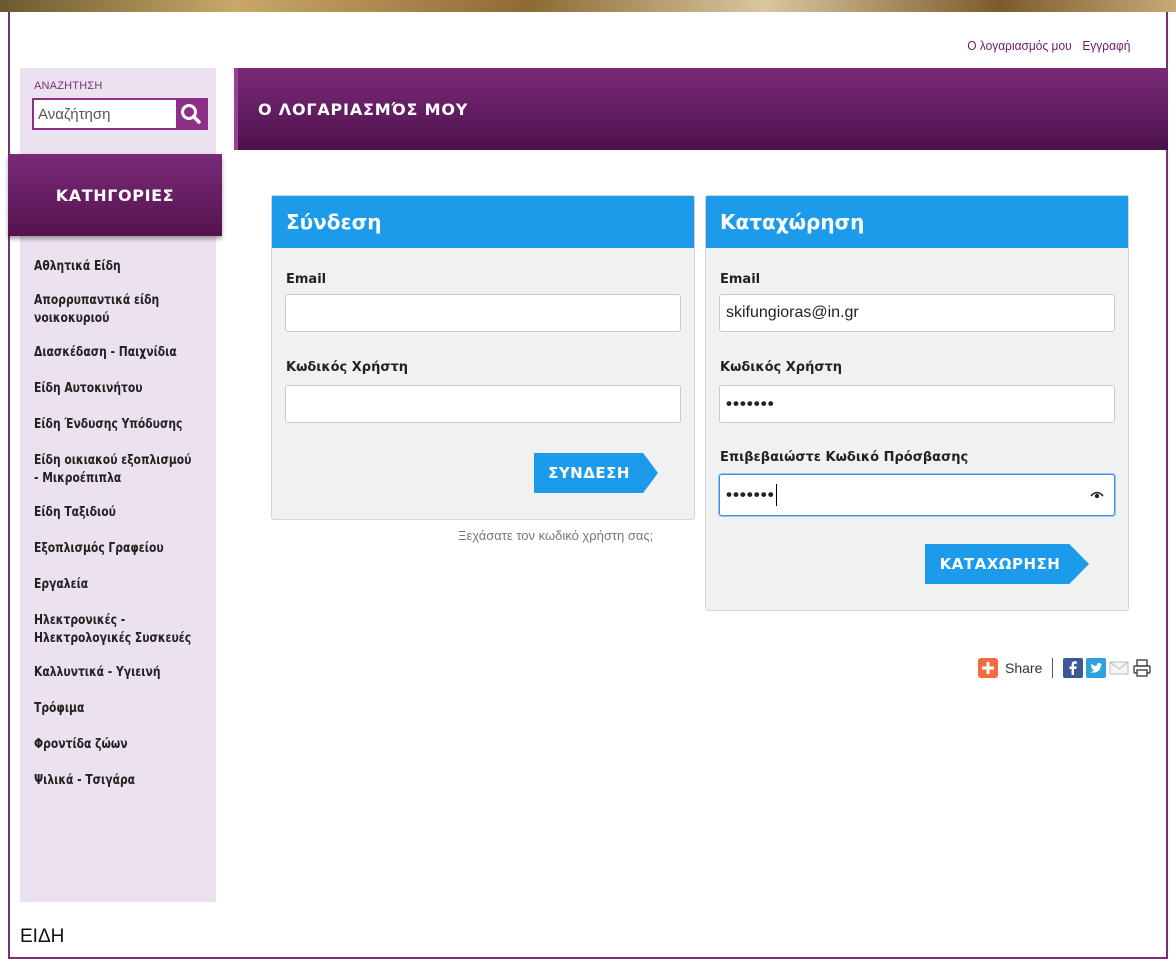  I want to click on page-title-bar: Ο ΛΟΓΑΡΙΑΣΜΌΣ ΜΟΥ, so click(701, 109).